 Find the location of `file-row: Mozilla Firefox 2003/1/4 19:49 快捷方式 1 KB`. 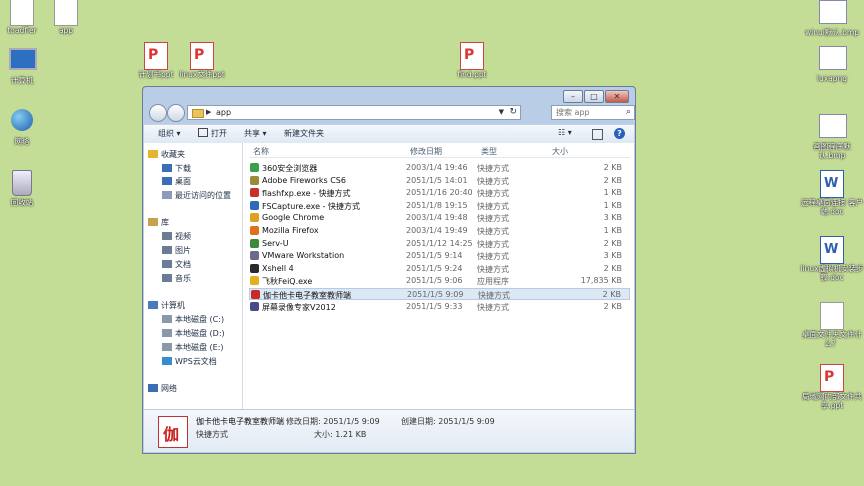

file-row: Mozilla Firefox 2003/1/4 19:49 快捷方式 1 KB is located at coordinates (439, 231).